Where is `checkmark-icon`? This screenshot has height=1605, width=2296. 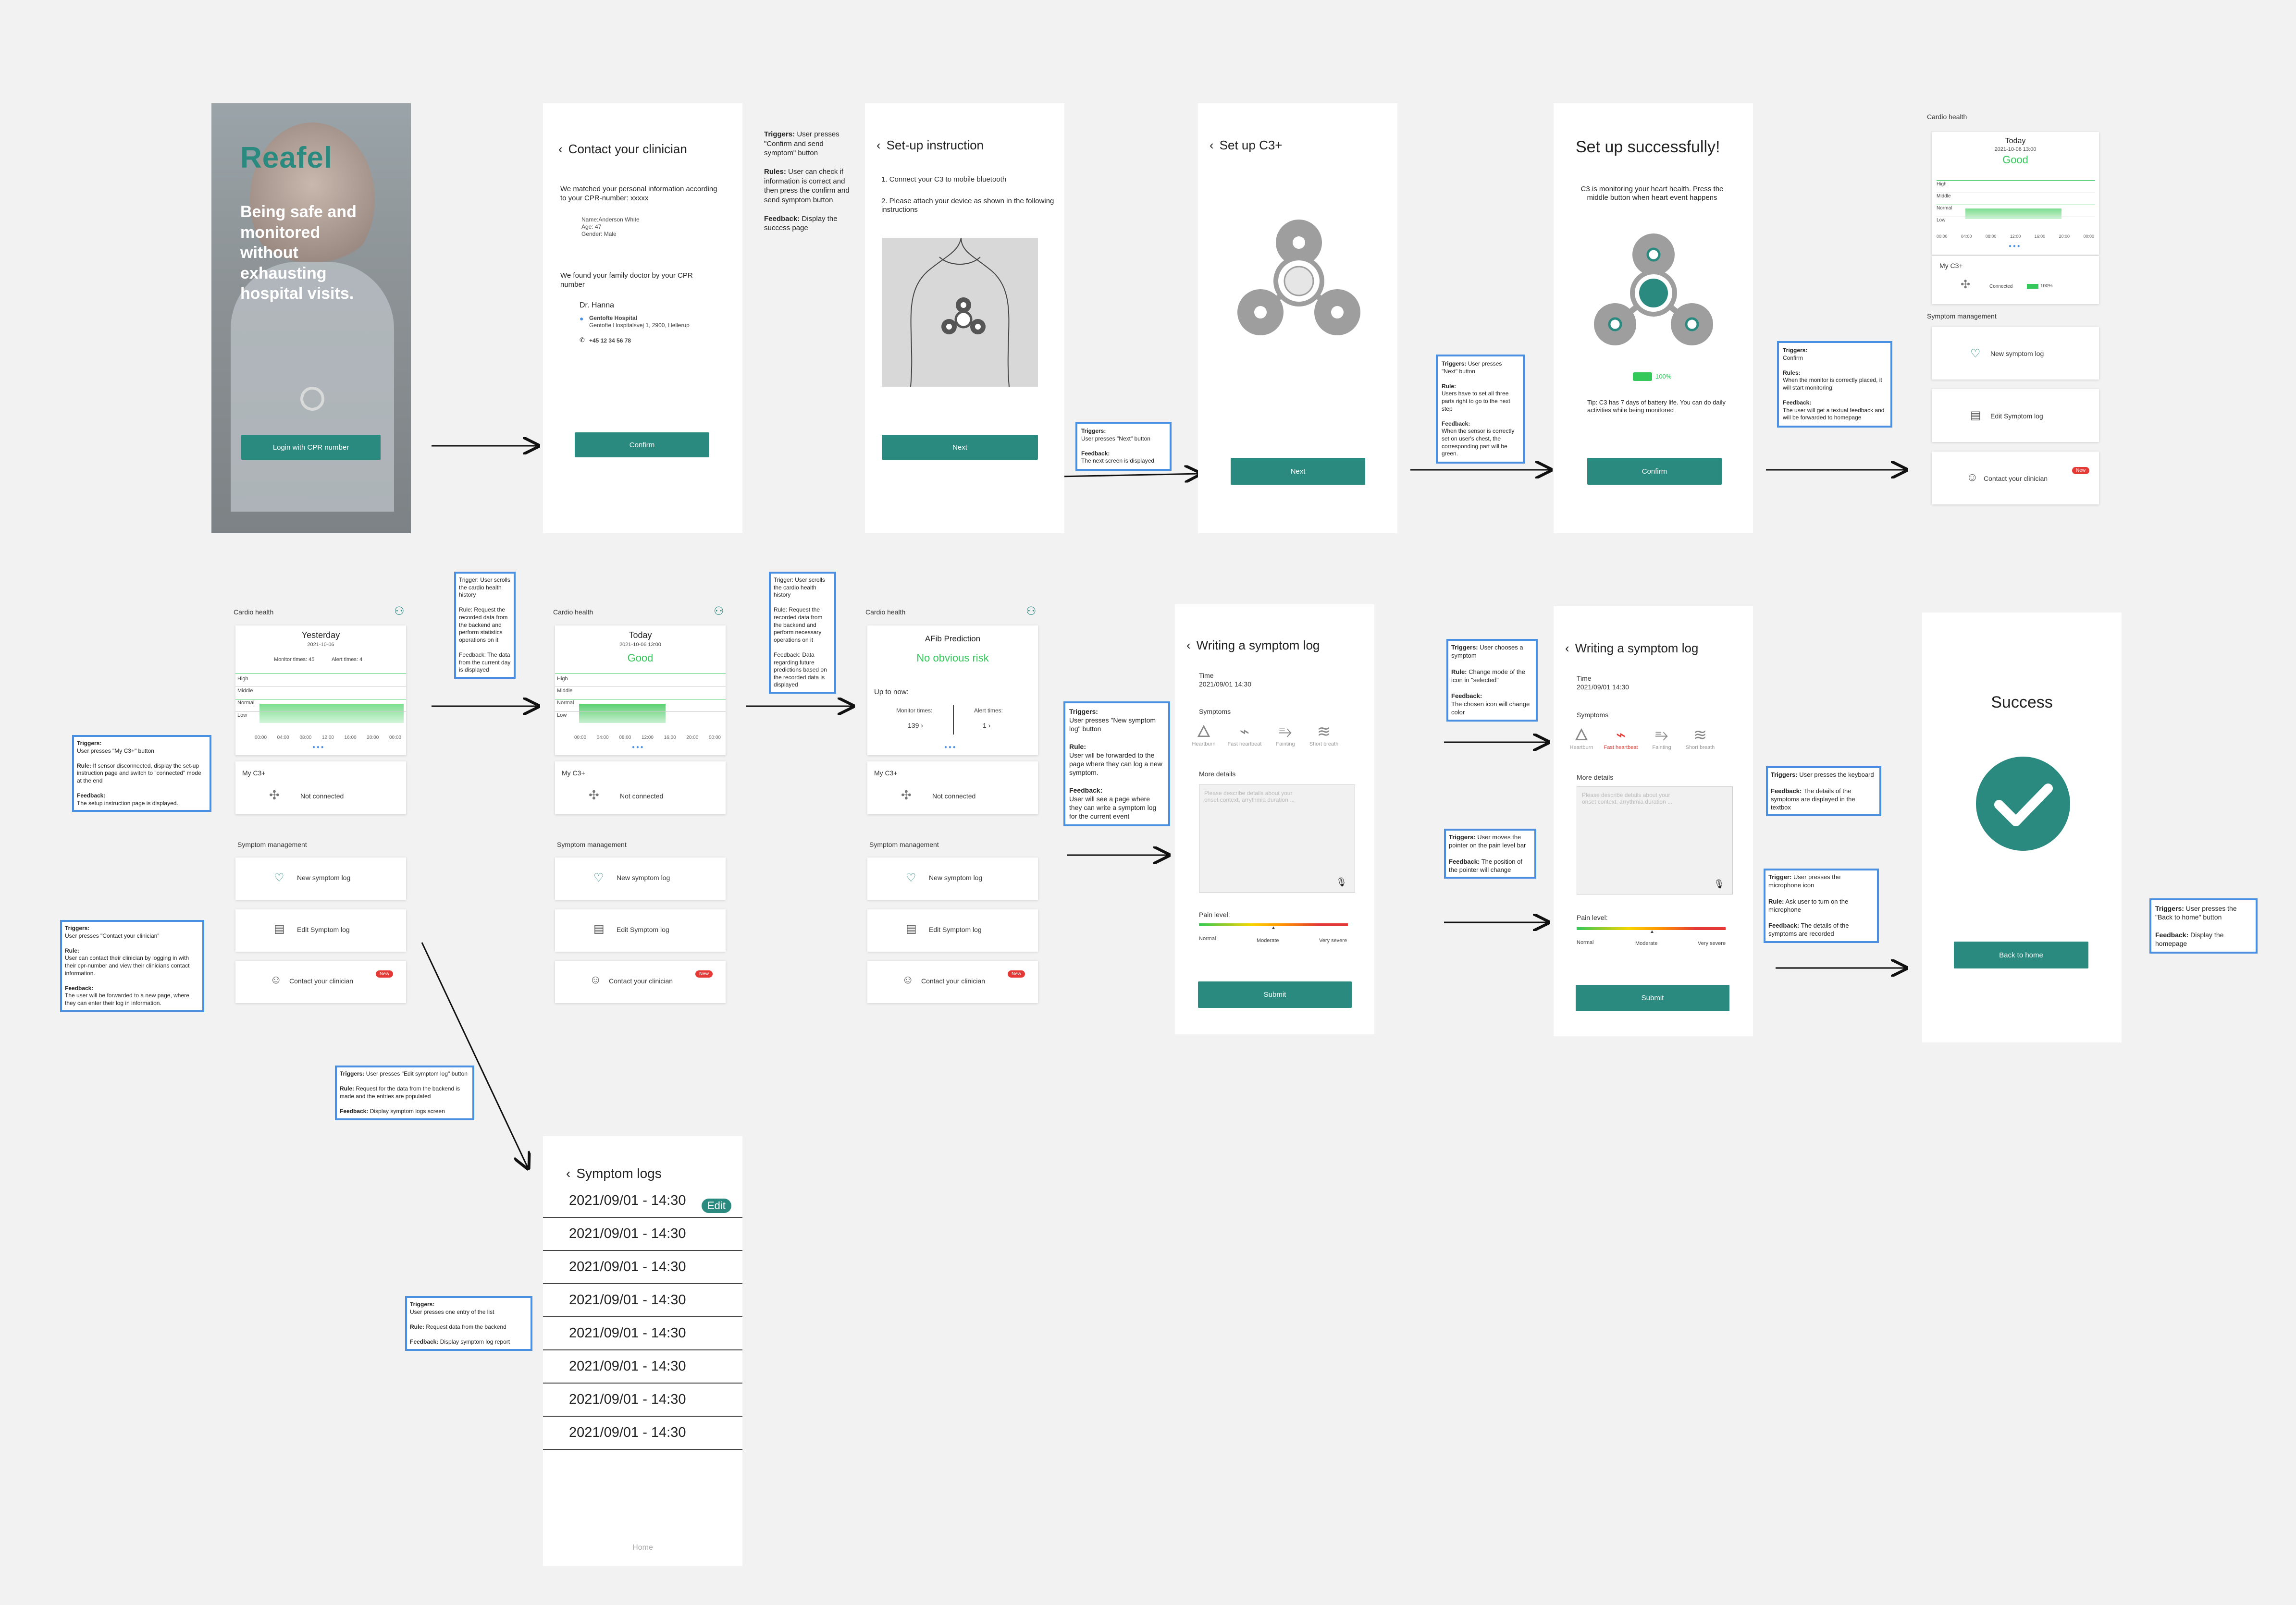
checkmark-icon is located at coordinates (2023, 804).